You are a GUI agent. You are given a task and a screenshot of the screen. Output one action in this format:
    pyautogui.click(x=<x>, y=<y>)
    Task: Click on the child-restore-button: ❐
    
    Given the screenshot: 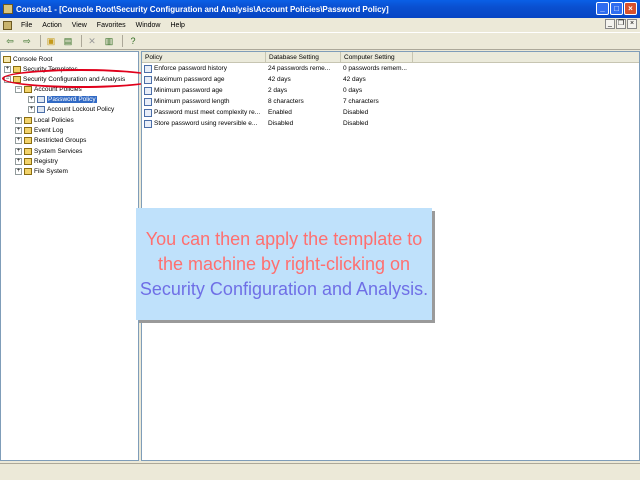 What is the action you would take?
    pyautogui.click(x=621, y=24)
    